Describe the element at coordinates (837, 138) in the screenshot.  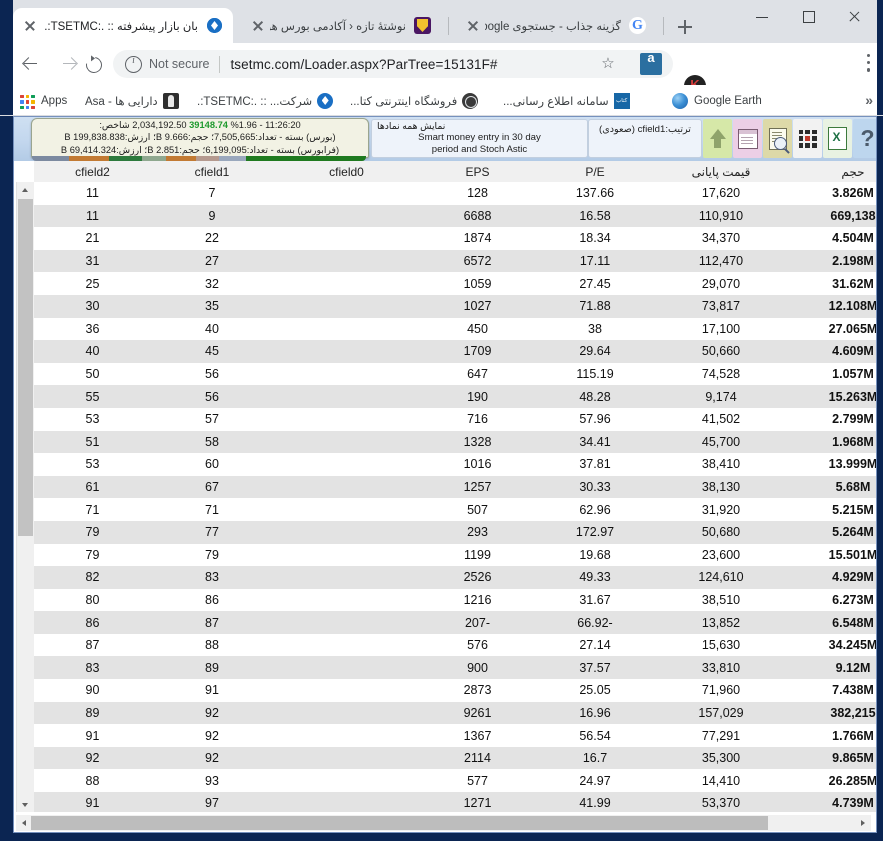
I see `excel-export-button` at that location.